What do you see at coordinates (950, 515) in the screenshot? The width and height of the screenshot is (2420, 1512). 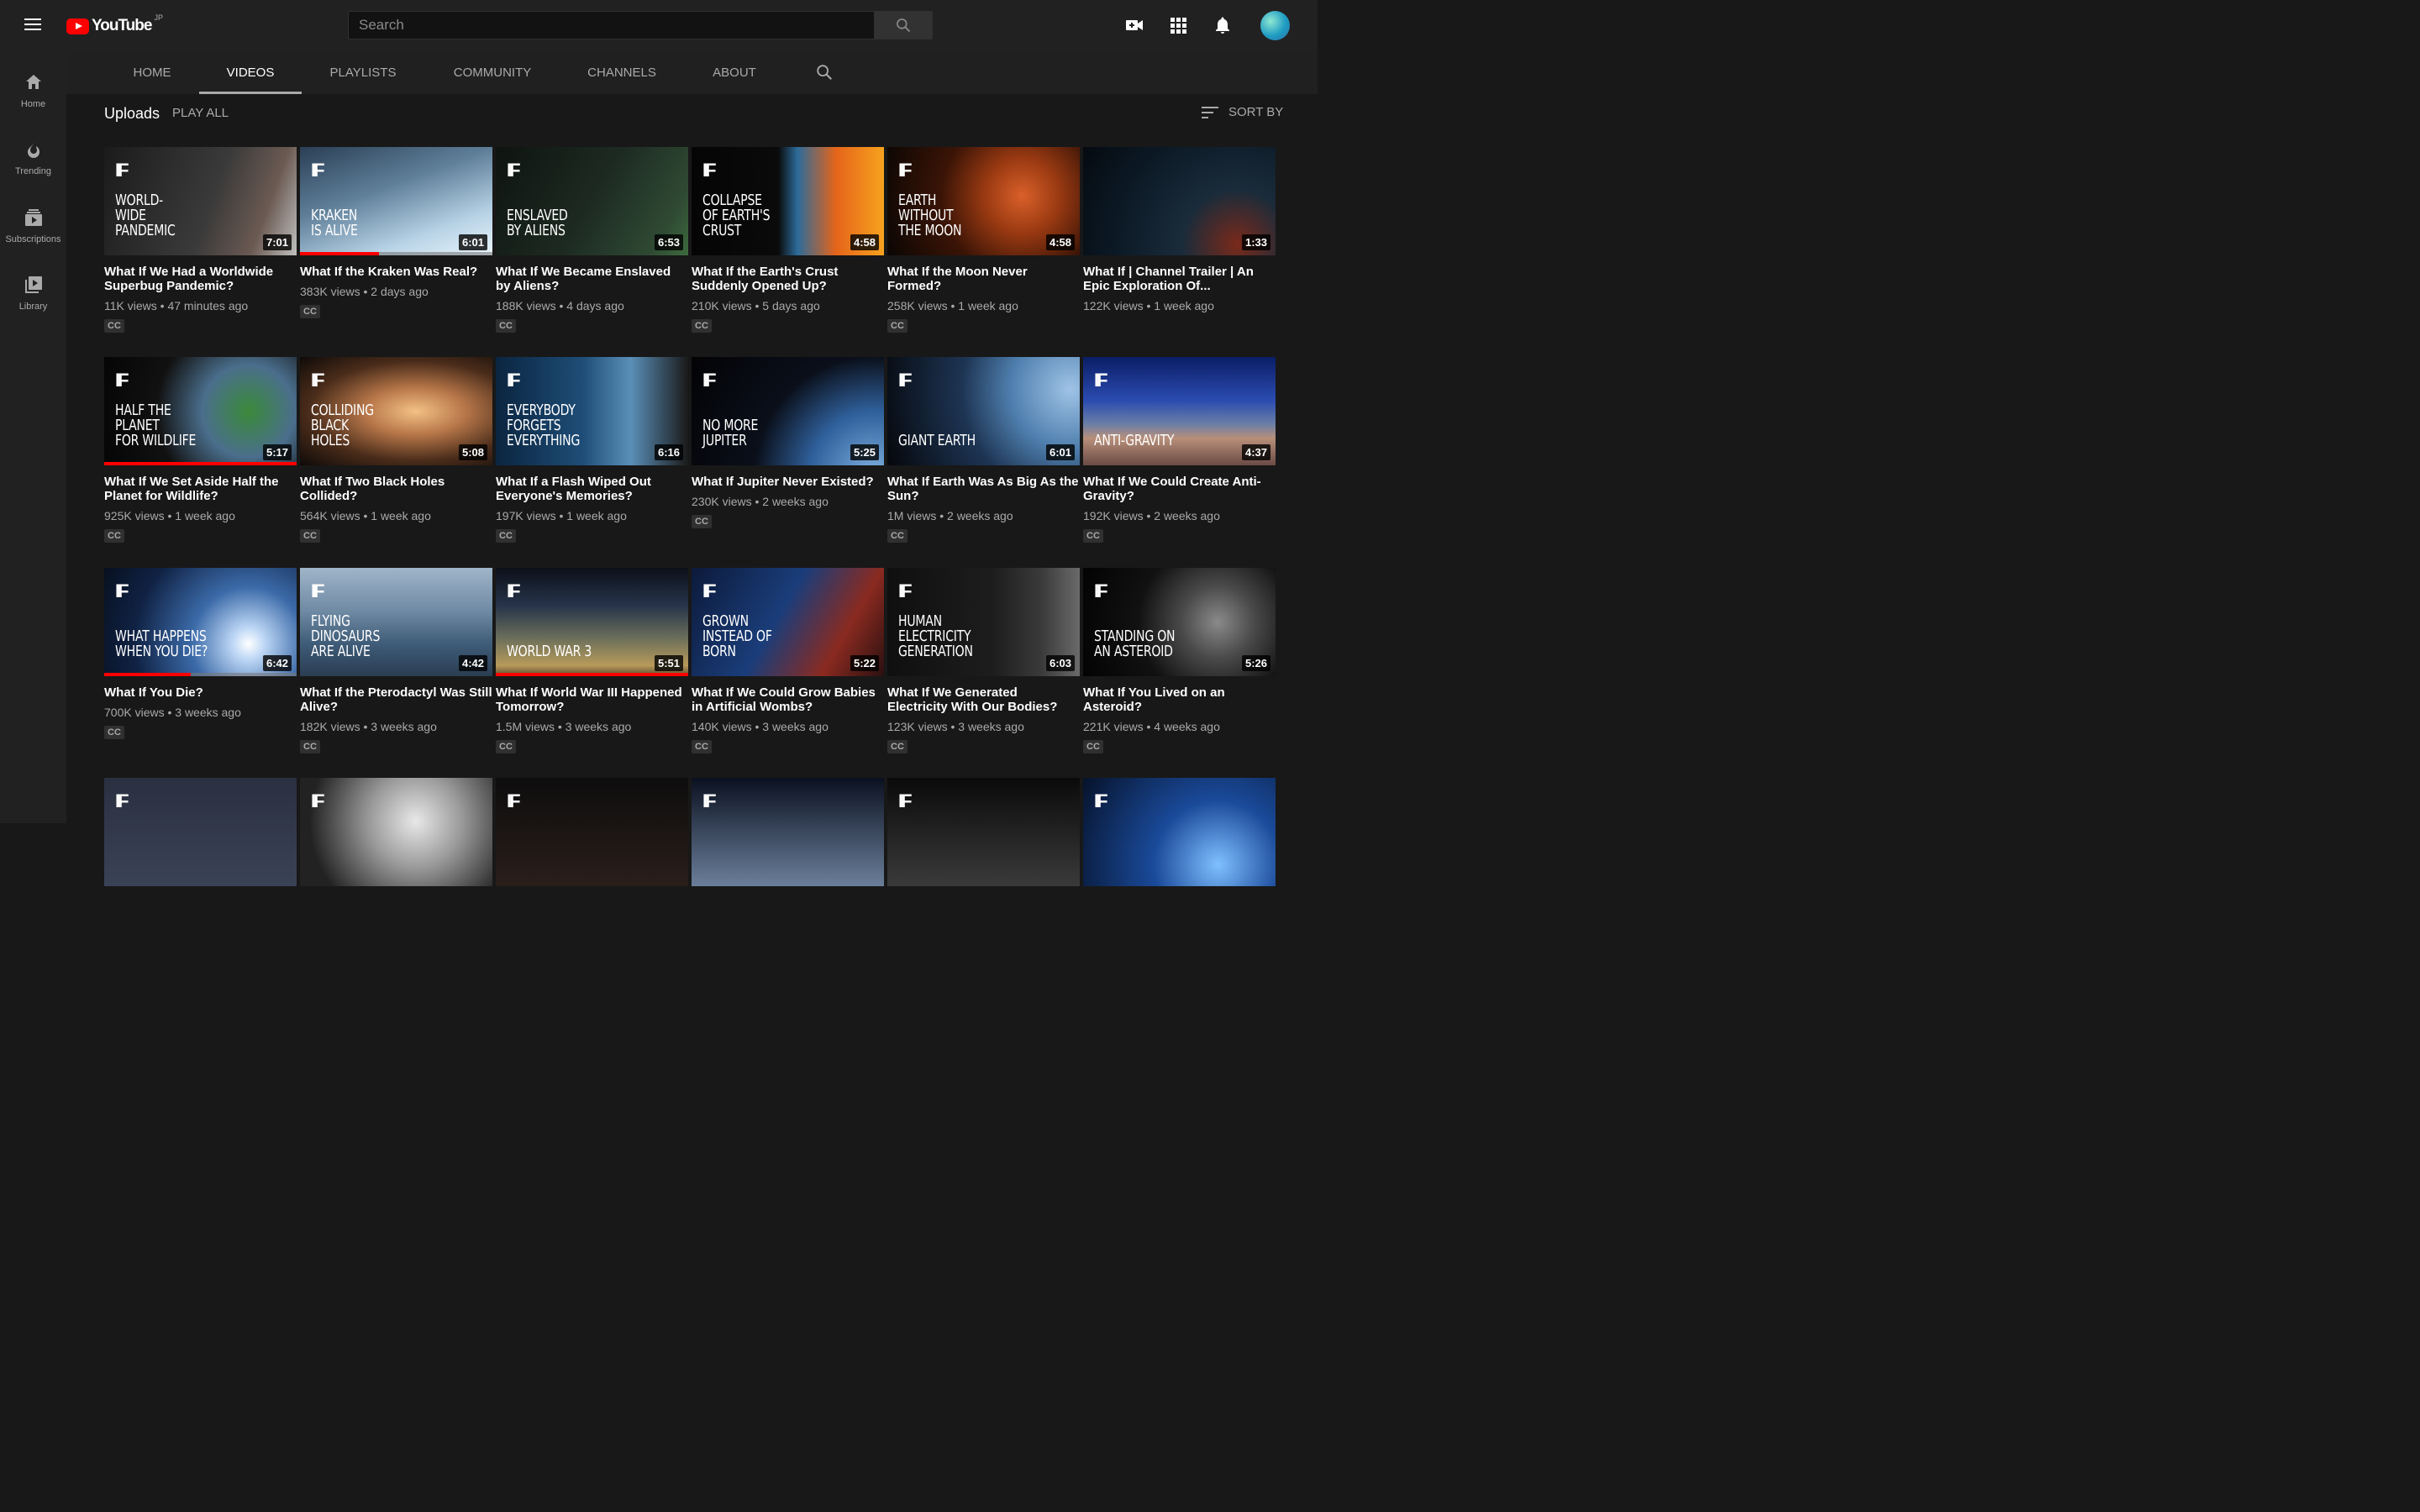 I see `video-metadata: 1M views • 2 weeks ago` at bounding box center [950, 515].